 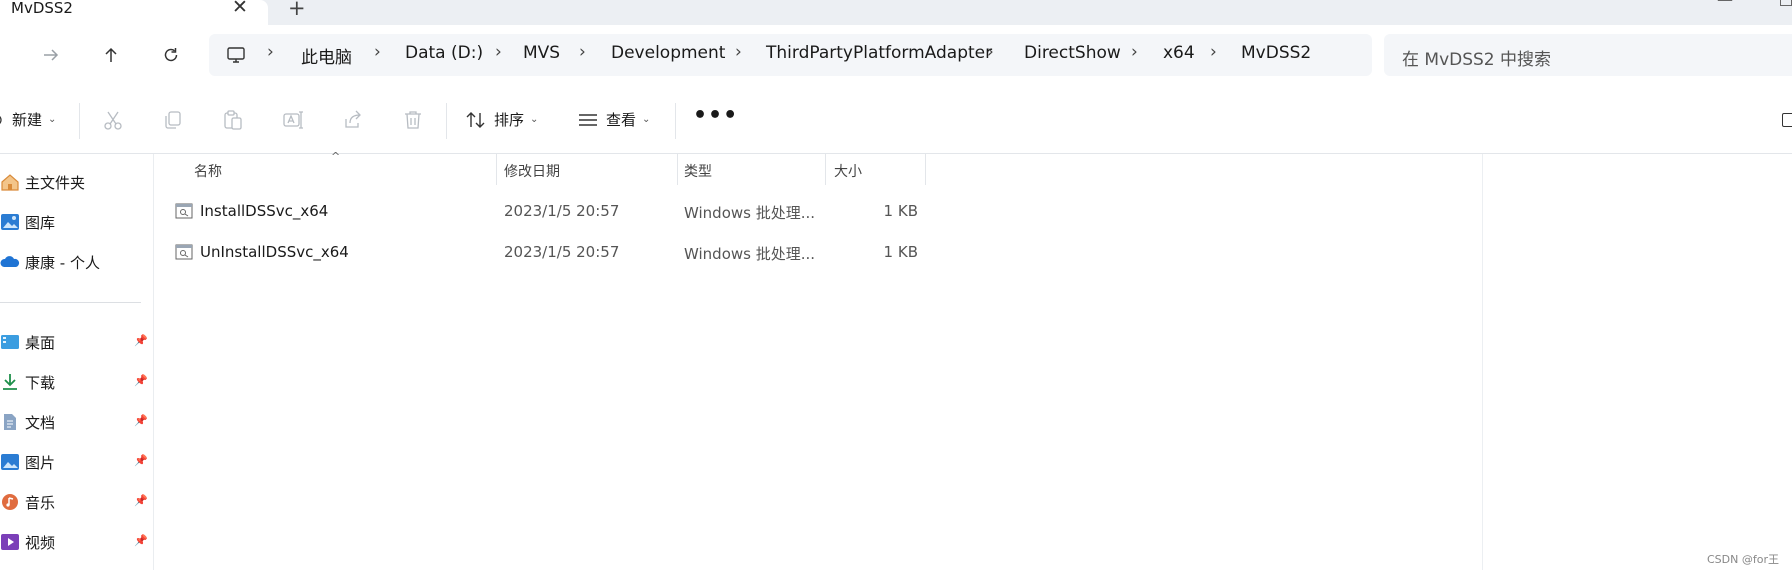 I want to click on cut-icon, so click(x=113, y=120).